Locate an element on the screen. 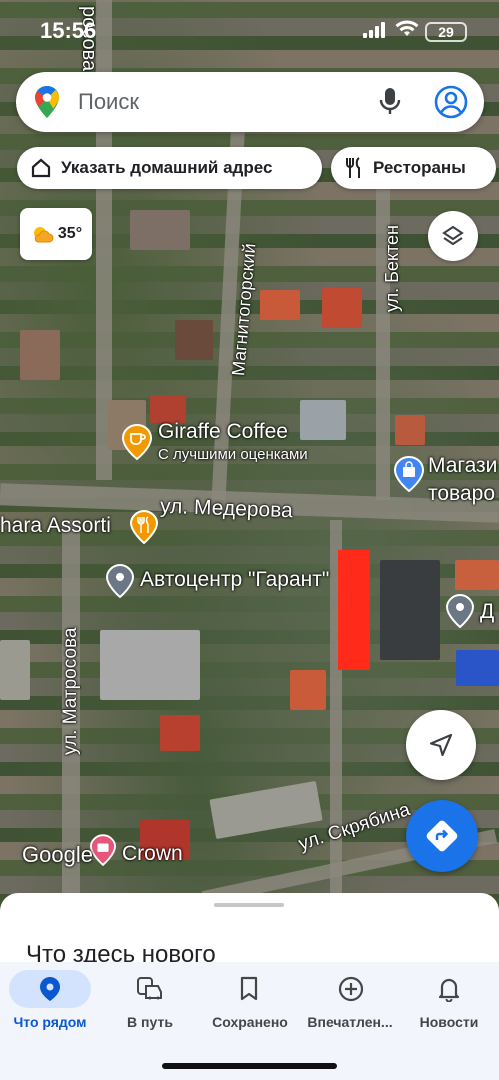 Image resolution: width=499 pixels, height=1080 pixels. poi-avtocentr-garant: Автоцентр "Гарант" is located at coordinates (226, 582).